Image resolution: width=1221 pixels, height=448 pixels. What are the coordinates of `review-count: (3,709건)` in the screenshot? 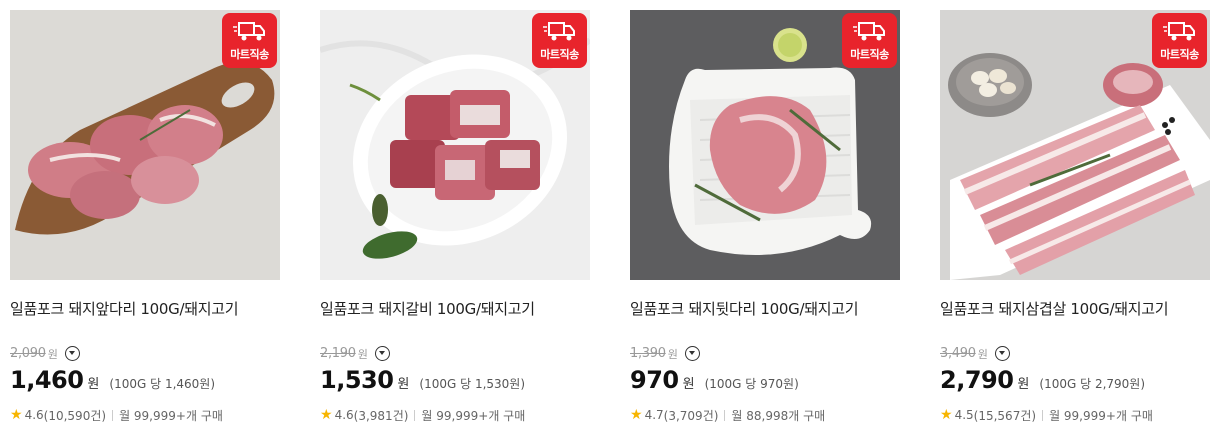 It's located at (691, 415).